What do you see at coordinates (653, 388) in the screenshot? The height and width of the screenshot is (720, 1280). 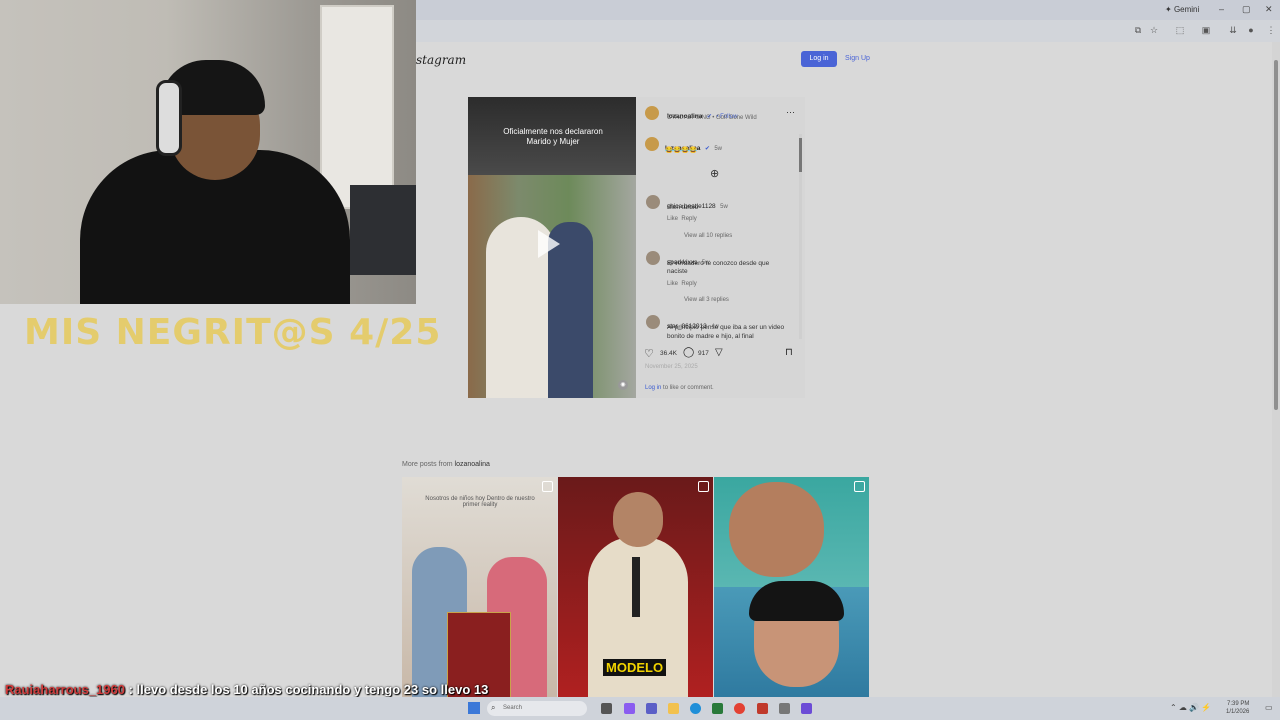 I see `login-prompt-link: Log in` at bounding box center [653, 388].